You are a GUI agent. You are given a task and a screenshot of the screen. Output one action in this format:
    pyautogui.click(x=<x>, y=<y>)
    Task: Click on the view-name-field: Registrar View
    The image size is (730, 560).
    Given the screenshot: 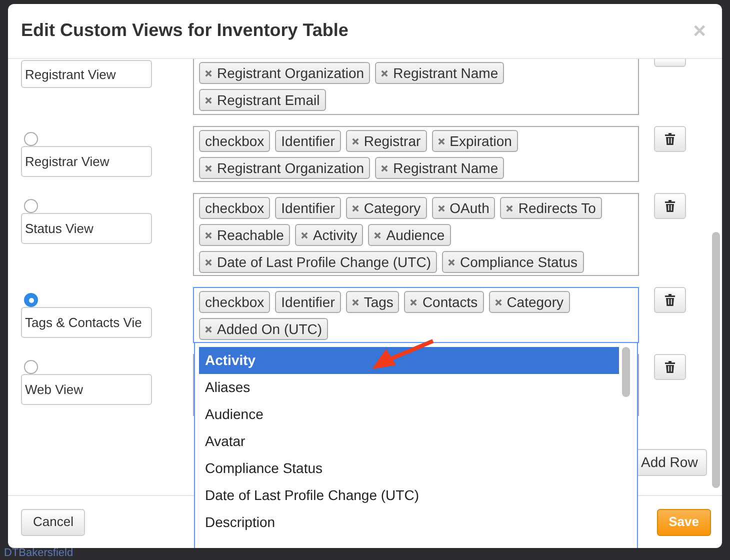 What is the action you would take?
    pyautogui.click(x=86, y=161)
    